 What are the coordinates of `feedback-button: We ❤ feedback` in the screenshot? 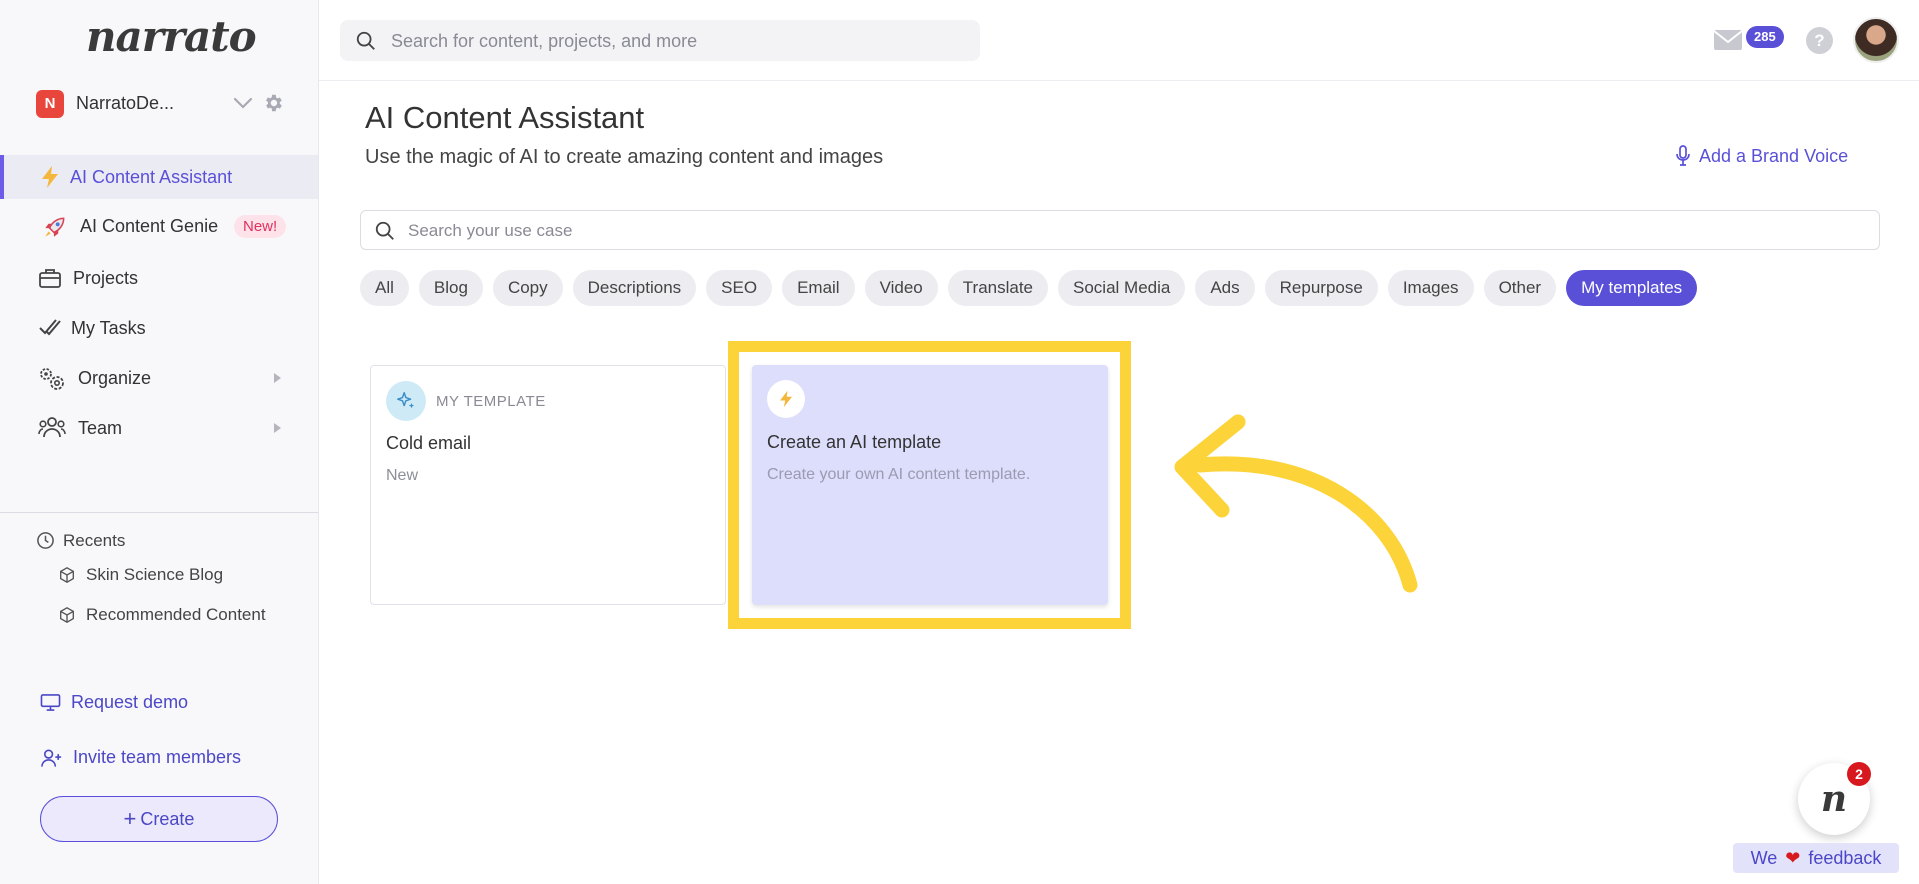 It's located at (1816, 858).